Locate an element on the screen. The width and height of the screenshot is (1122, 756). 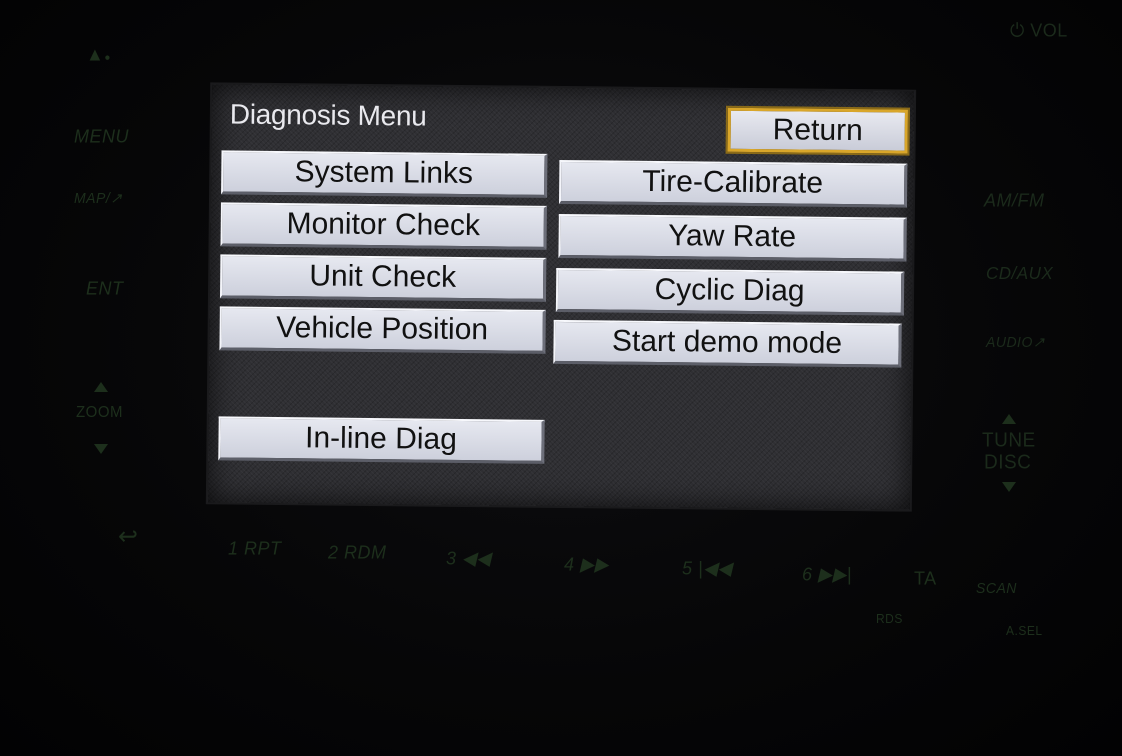
enter-hard-button: ENT is located at coordinates (105, 288).